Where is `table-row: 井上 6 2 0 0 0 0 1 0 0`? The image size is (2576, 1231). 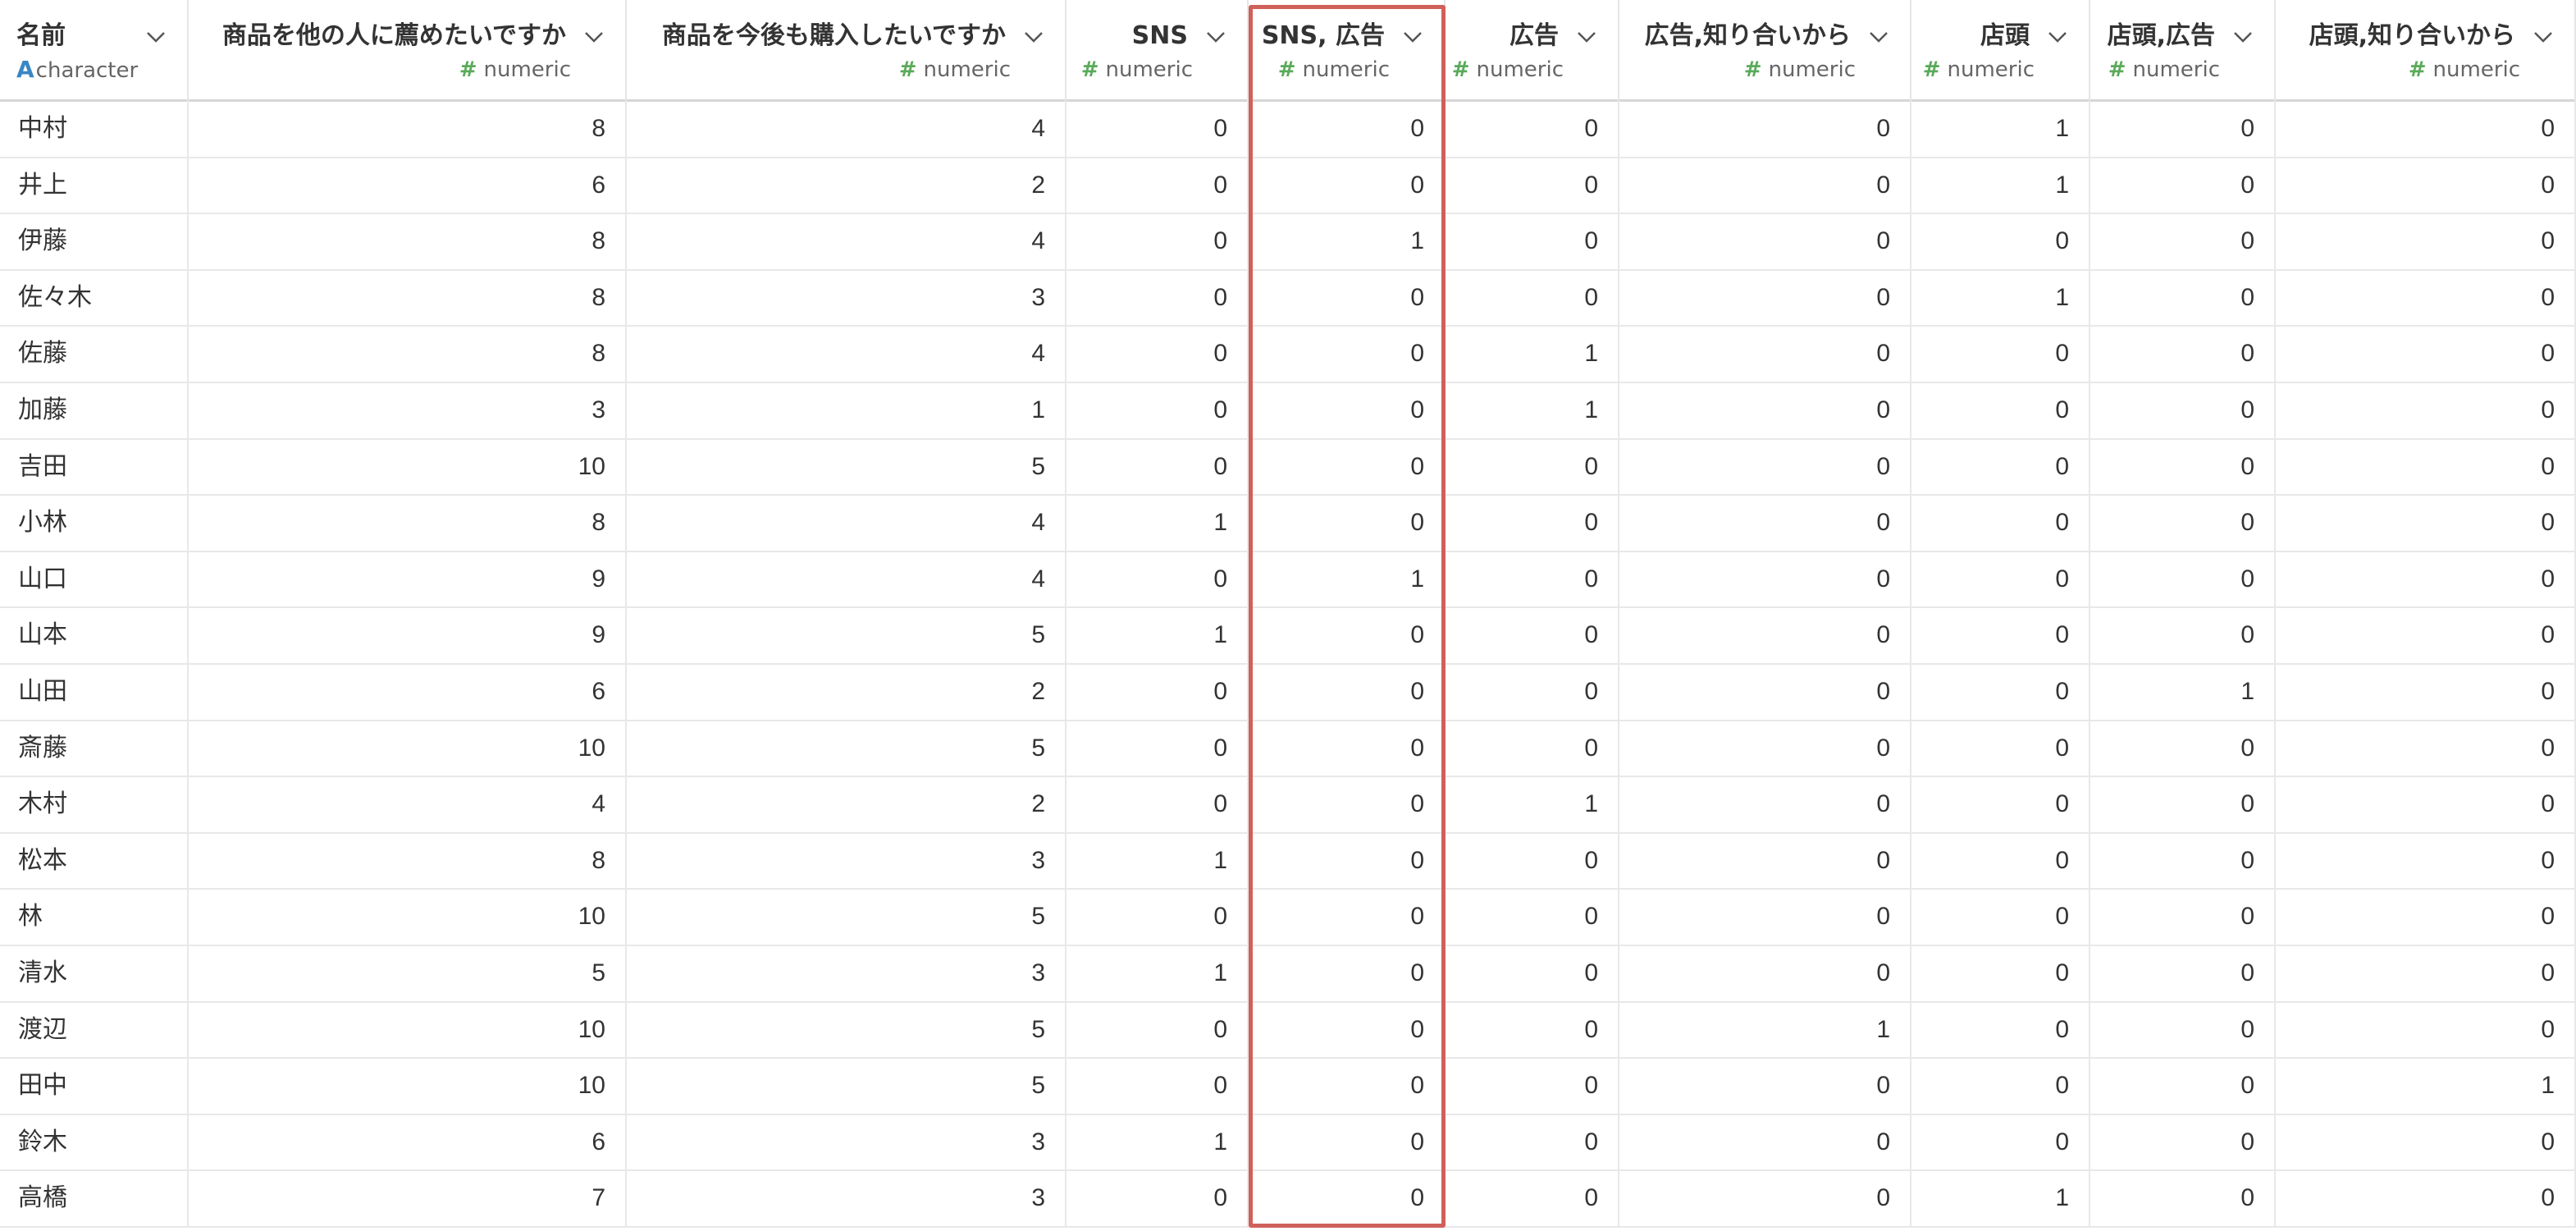
table-row: 井上 6 2 0 0 0 0 1 0 0 is located at coordinates (1288, 186).